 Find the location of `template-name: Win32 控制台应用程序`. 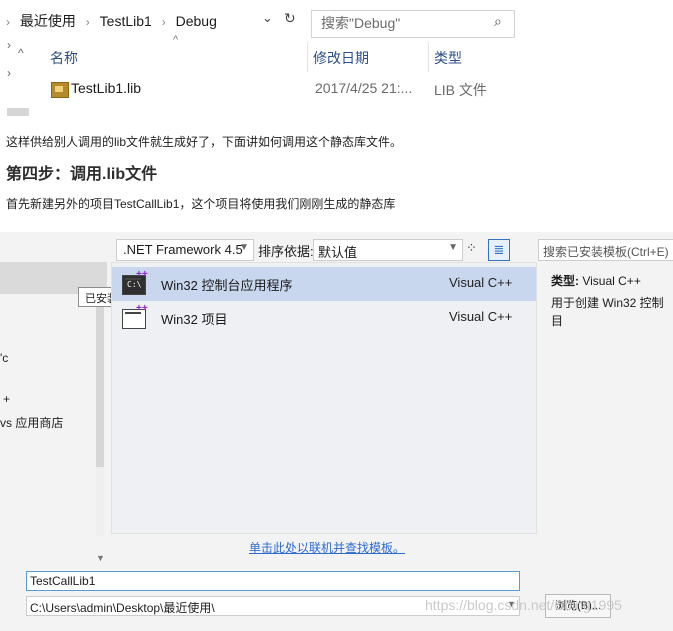

template-name: Win32 控制台应用程序 is located at coordinates (227, 285).